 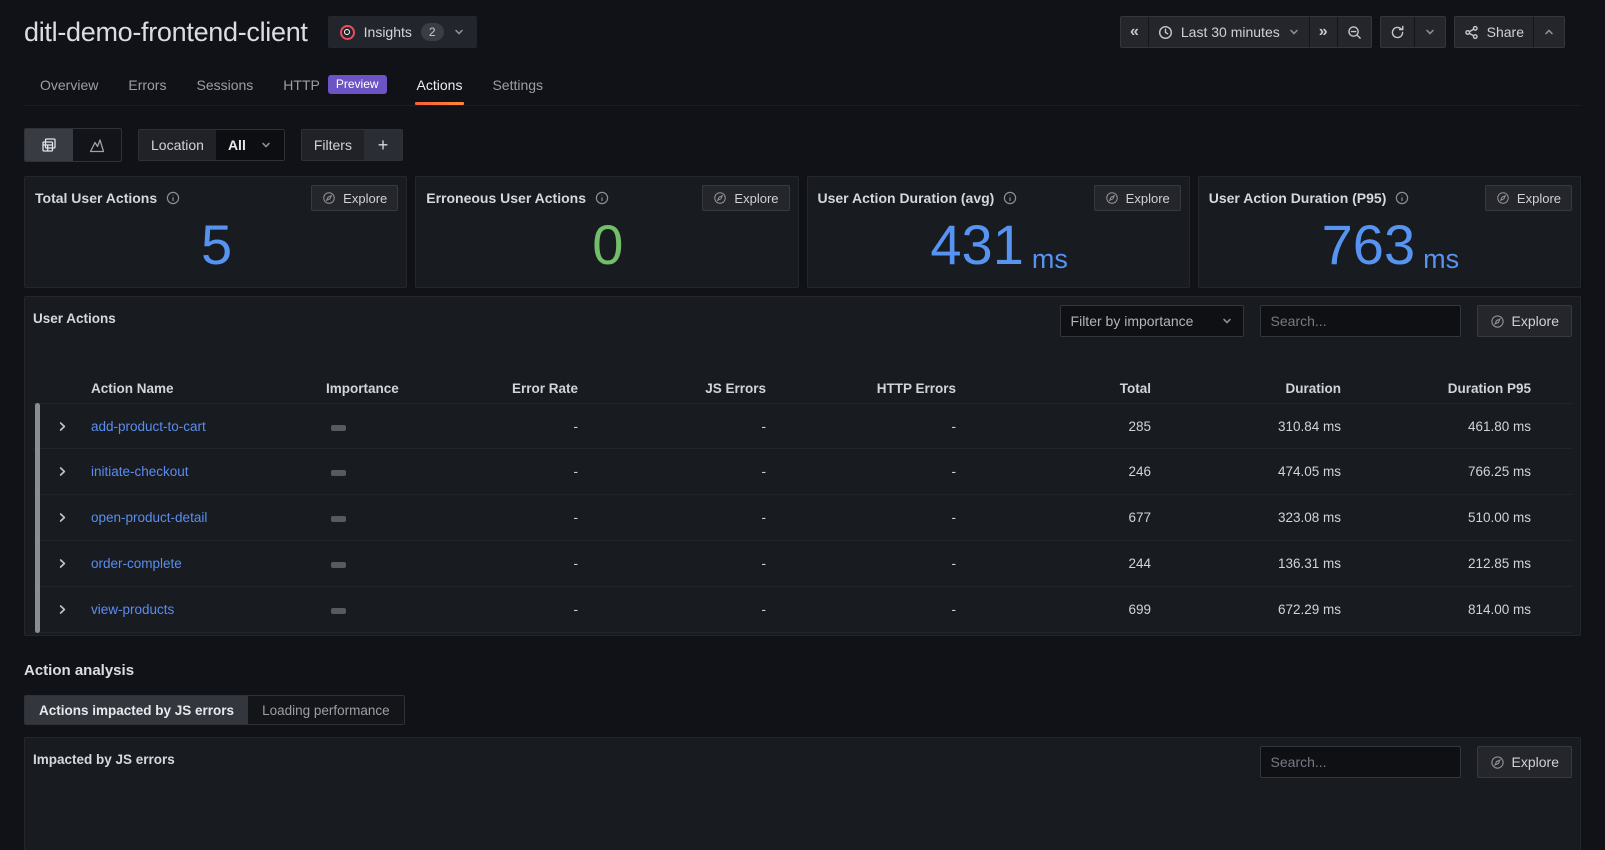 I want to click on stat-title: Total User Actions, so click(x=96, y=198).